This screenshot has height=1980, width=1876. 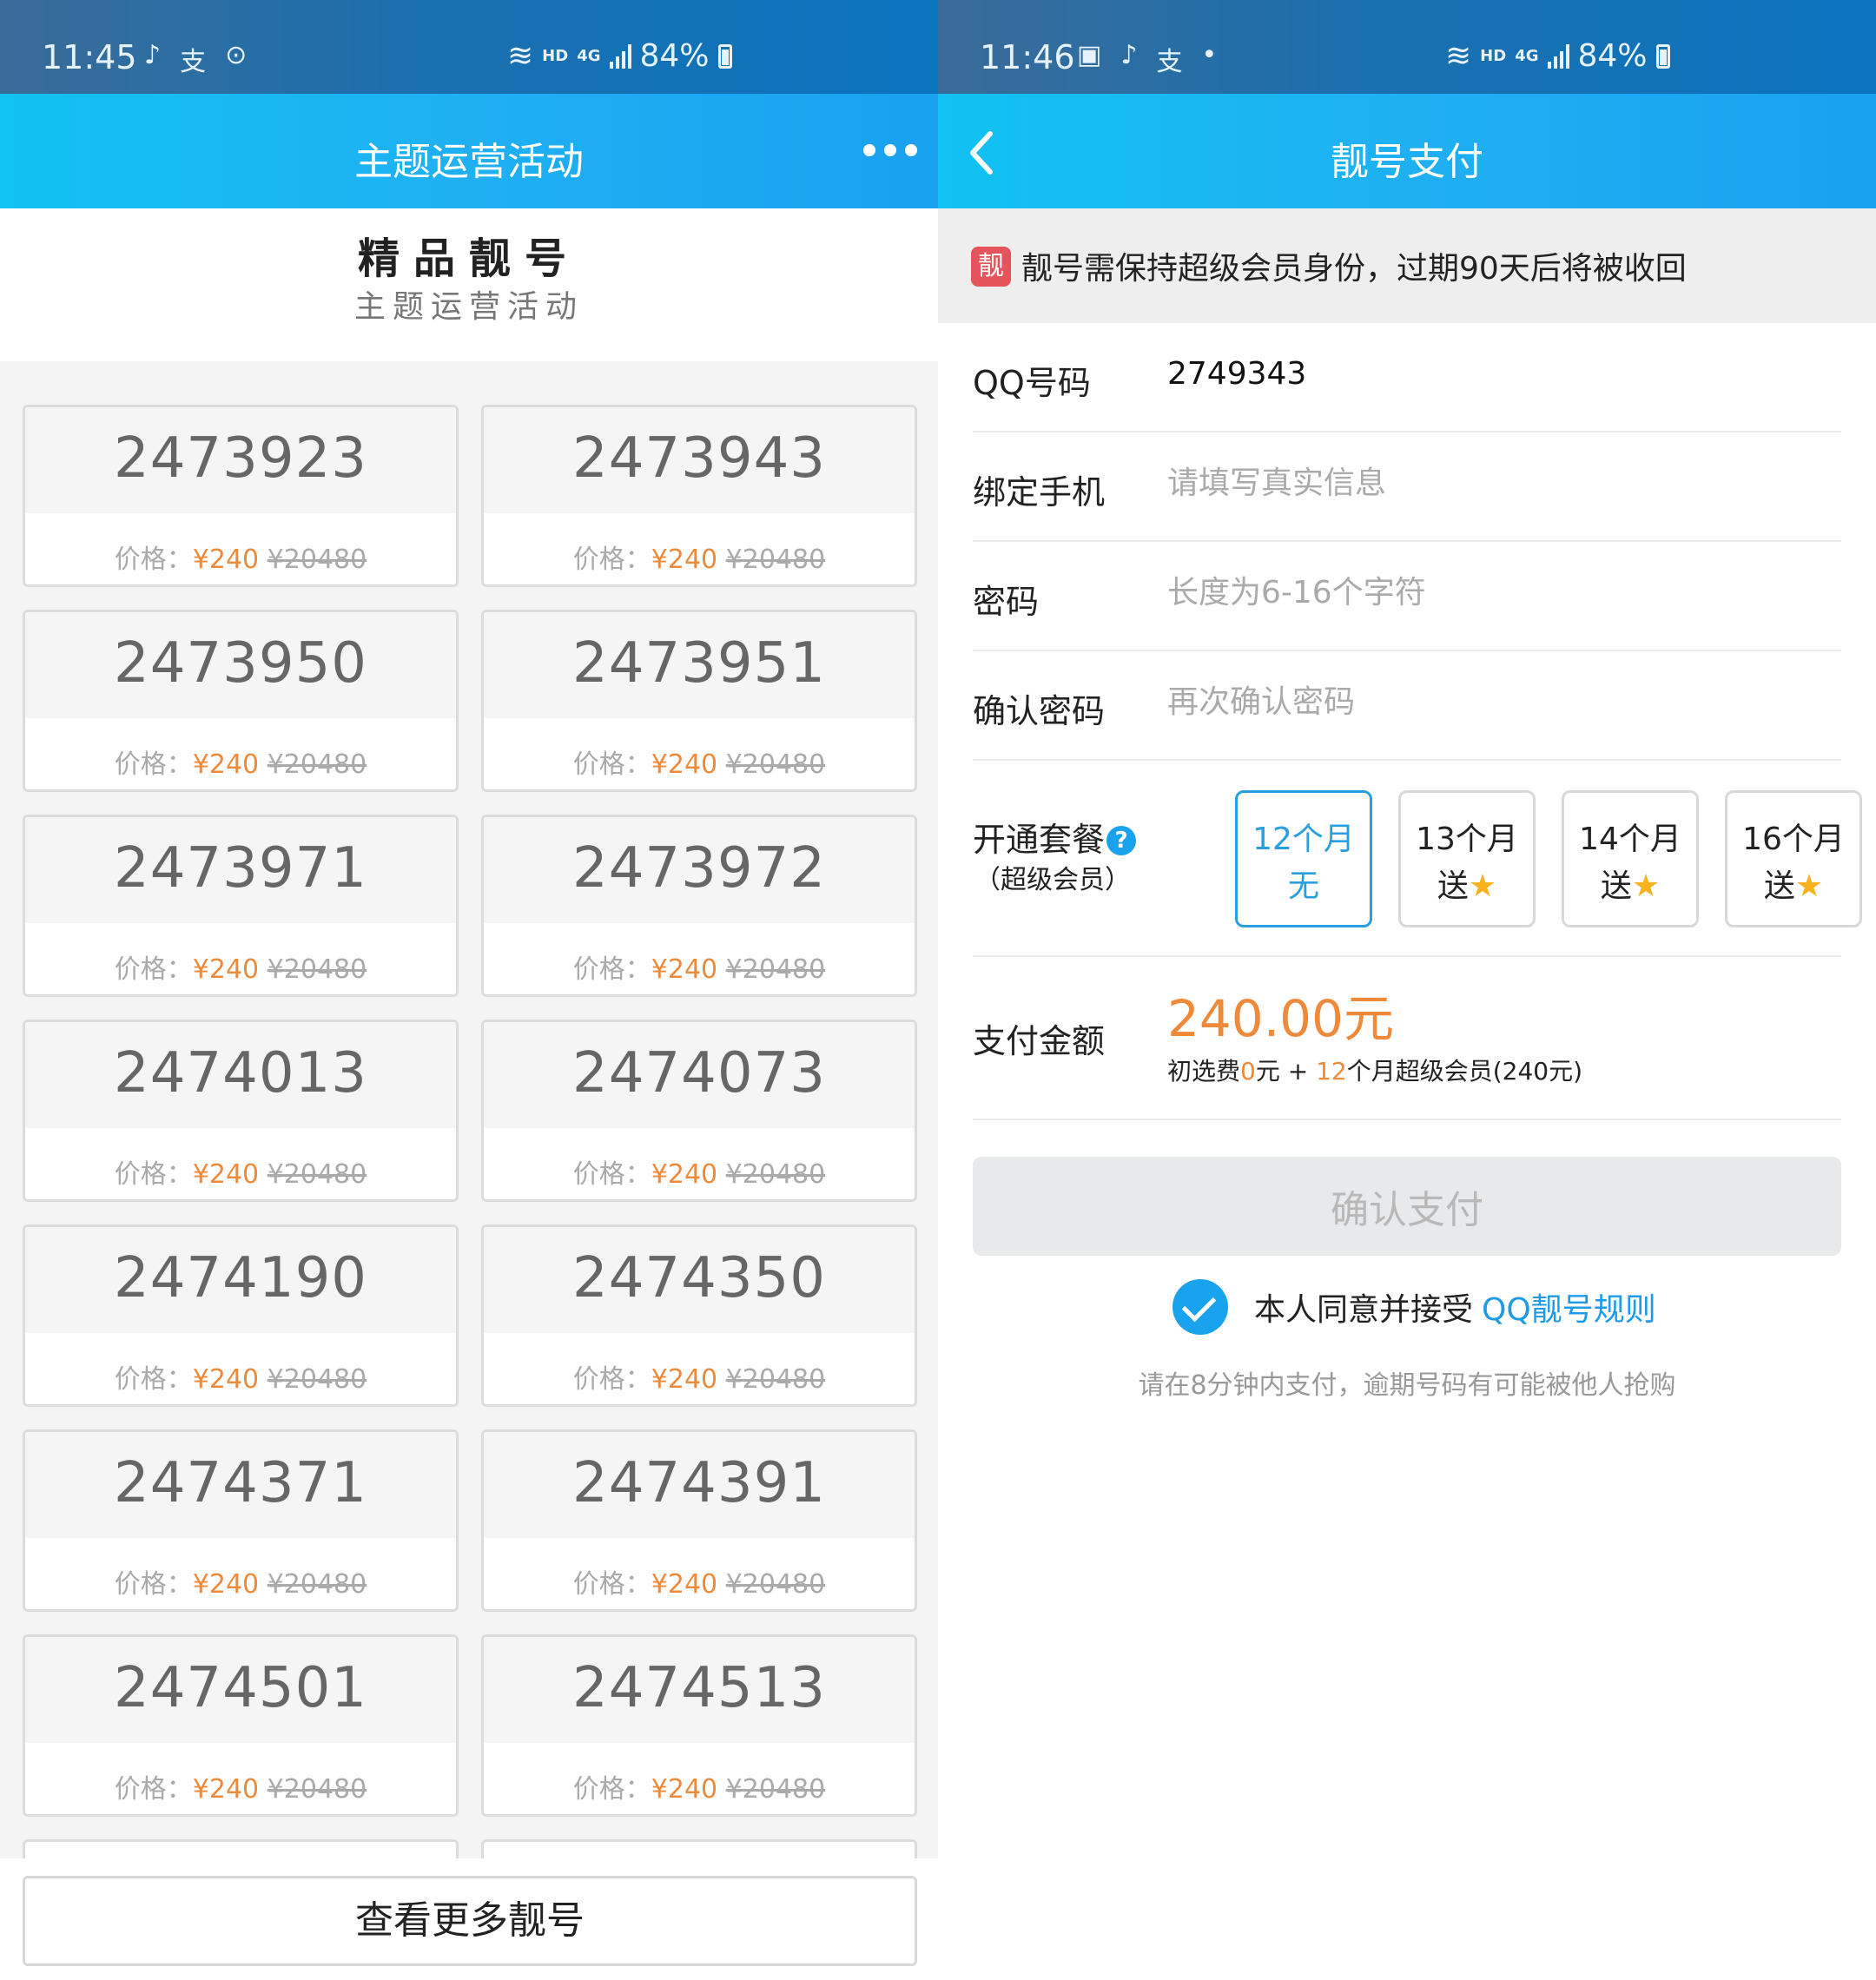 What do you see at coordinates (1471, 483) in the screenshot?
I see `phone-input` at bounding box center [1471, 483].